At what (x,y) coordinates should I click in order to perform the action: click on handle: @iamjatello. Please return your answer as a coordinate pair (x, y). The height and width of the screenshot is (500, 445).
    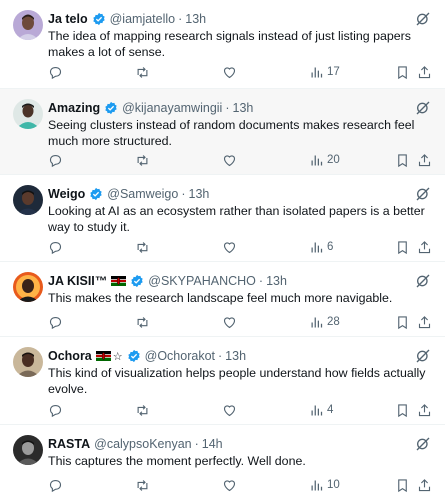
    Looking at the image, I should click on (143, 19).